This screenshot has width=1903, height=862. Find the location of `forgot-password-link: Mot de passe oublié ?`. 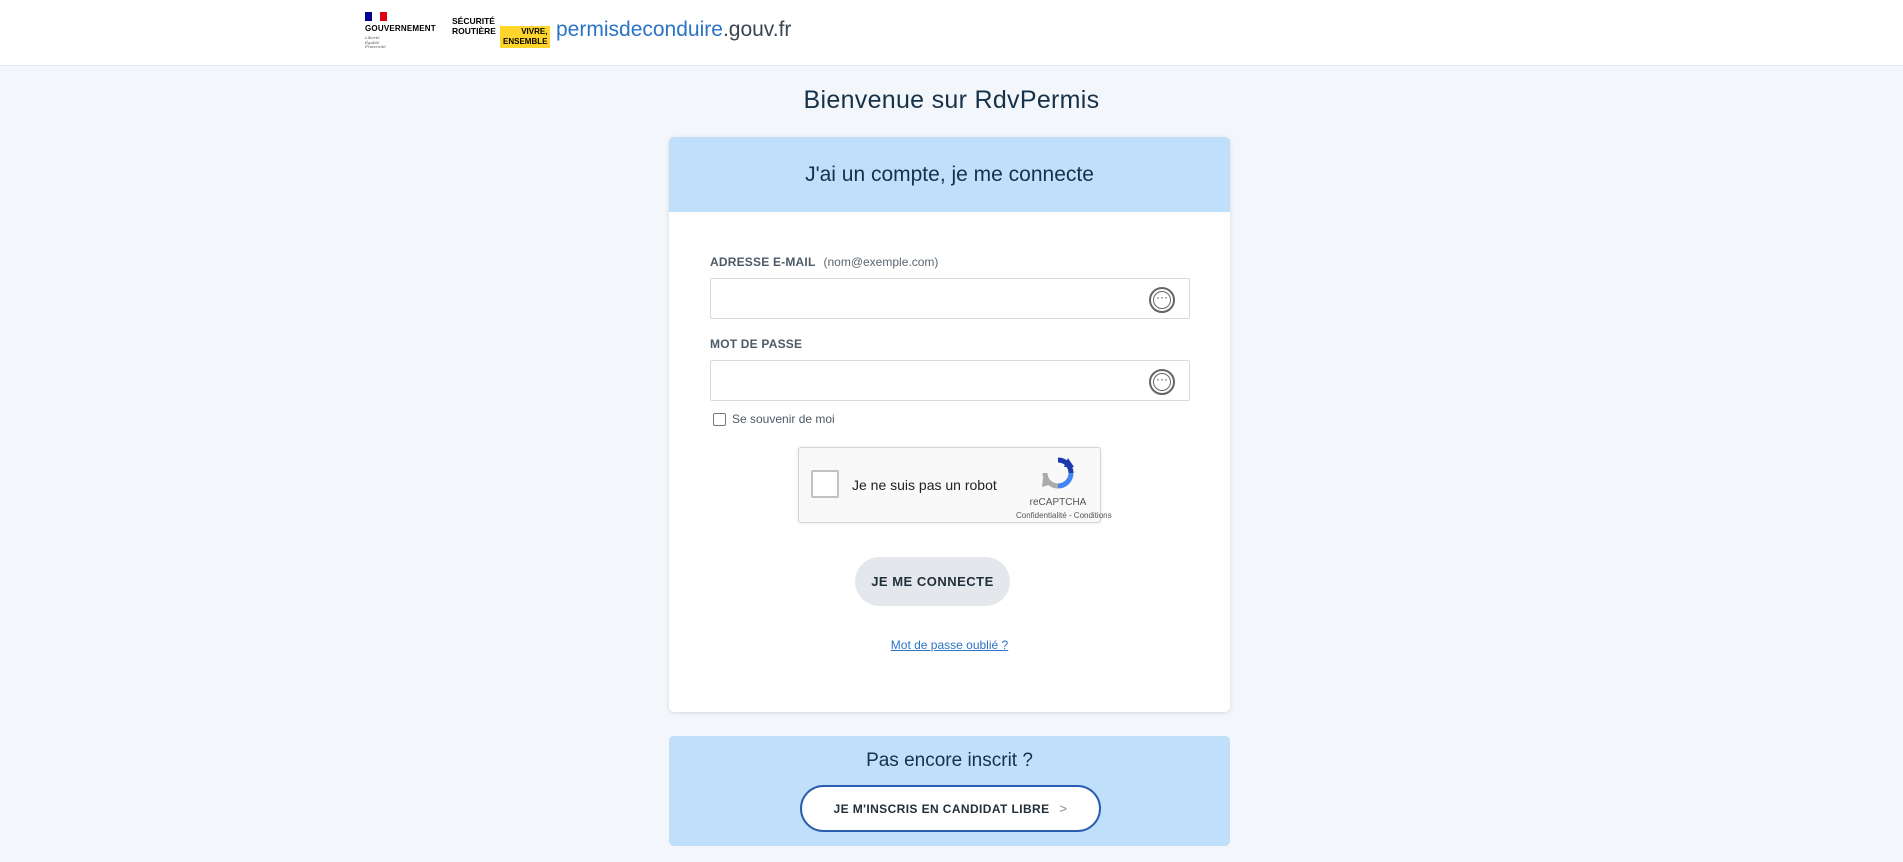

forgot-password-link: Mot de passe oublié ? is located at coordinates (949, 645).